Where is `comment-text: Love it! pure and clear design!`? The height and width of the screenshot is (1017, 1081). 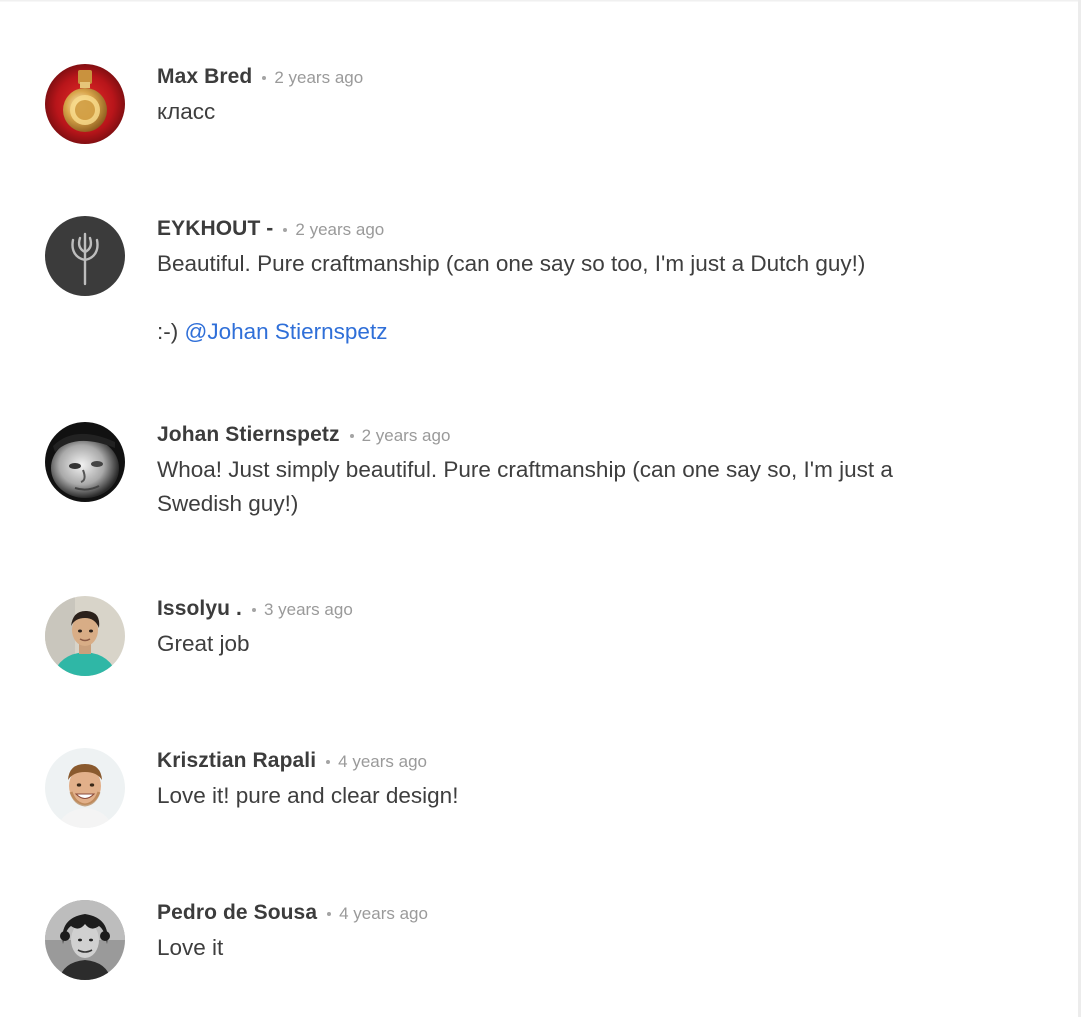 comment-text: Love it! pure and clear design! is located at coordinates (581, 796).